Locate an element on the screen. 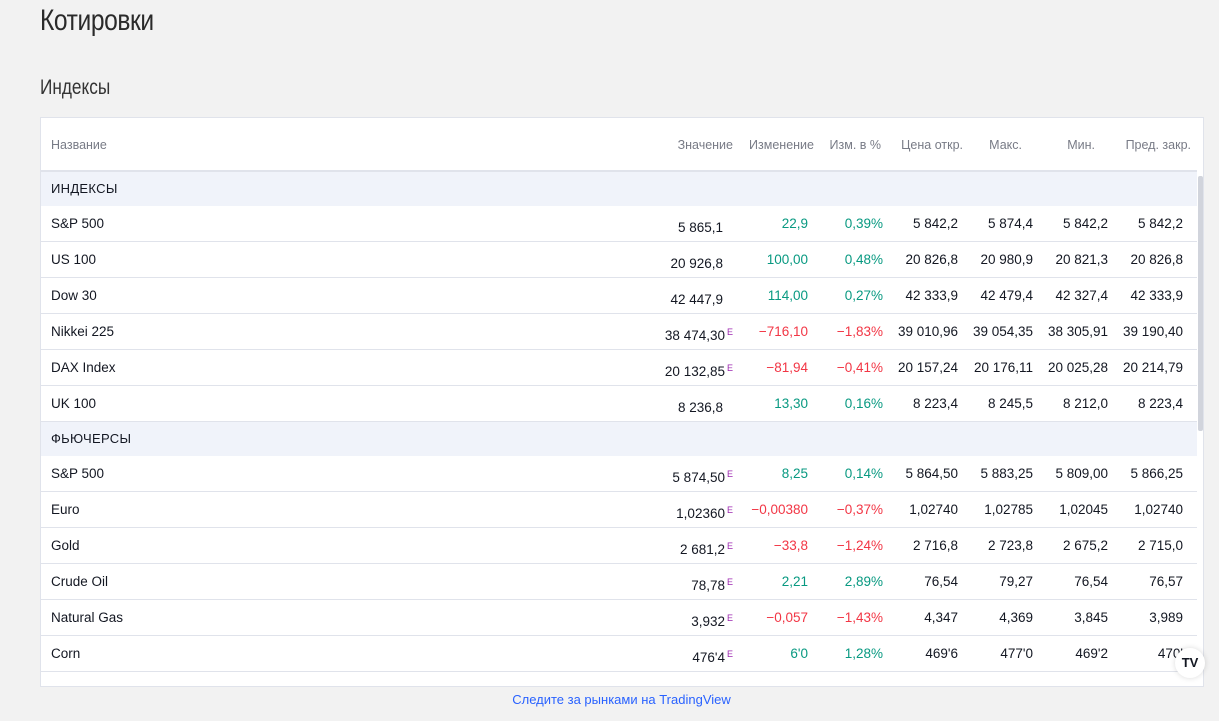 Image resolution: width=1219 pixels, height=721 pixels. open-cell: 5 842,2 is located at coordinates (935, 223).